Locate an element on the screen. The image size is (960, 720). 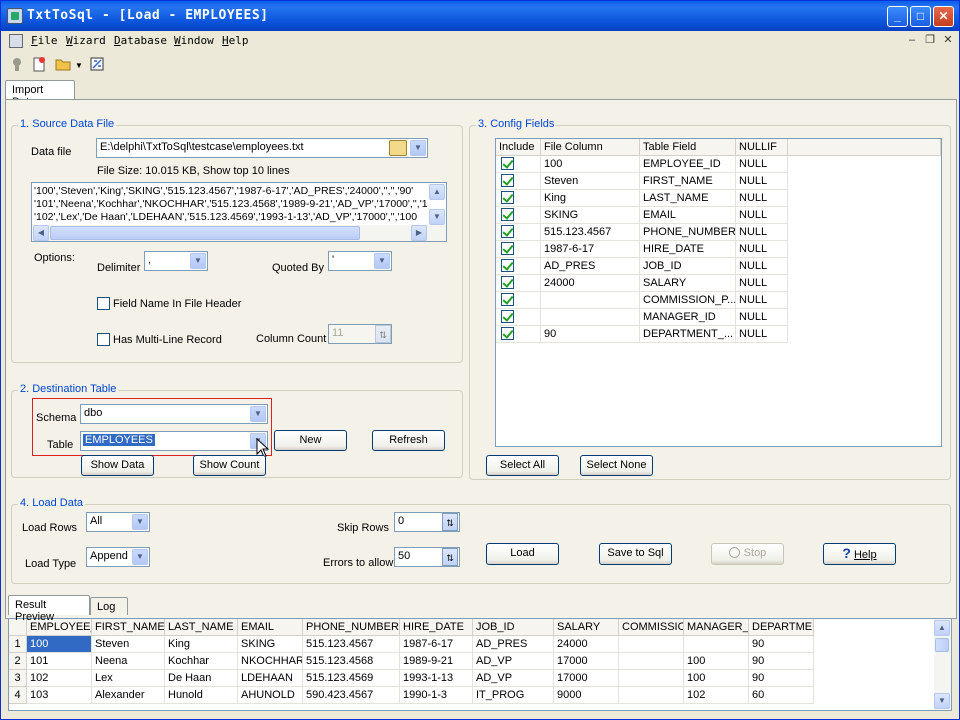
table-field-cell: MANAGER_ID is located at coordinates (688, 317).